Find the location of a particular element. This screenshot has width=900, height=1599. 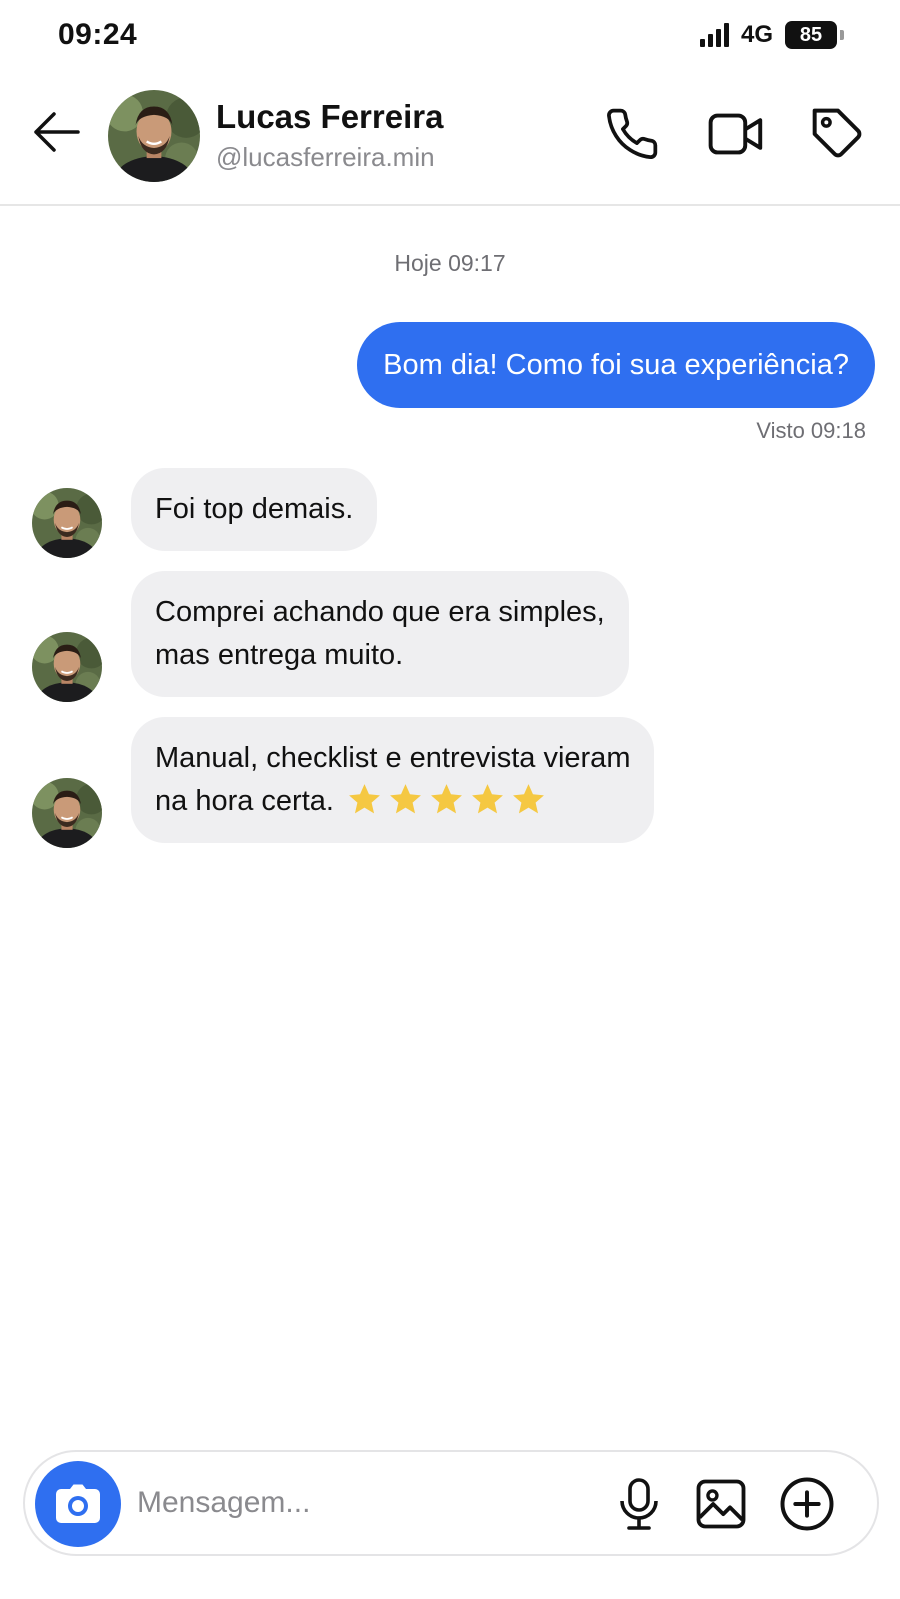

camera-button is located at coordinates (78, 1504).